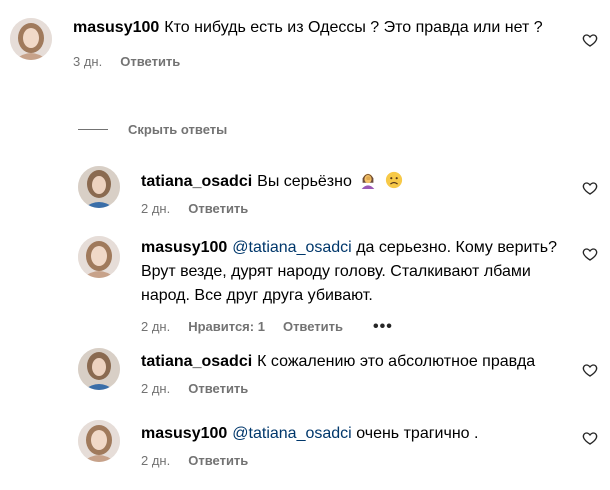  I want to click on disappointed-face-icon, so click(393, 180).